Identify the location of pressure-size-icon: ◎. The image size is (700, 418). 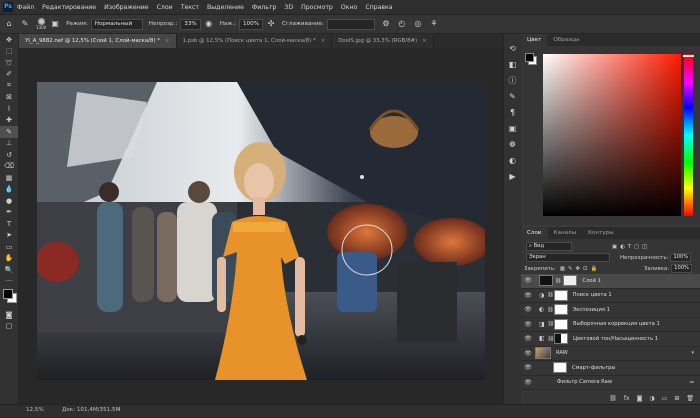
(418, 24).